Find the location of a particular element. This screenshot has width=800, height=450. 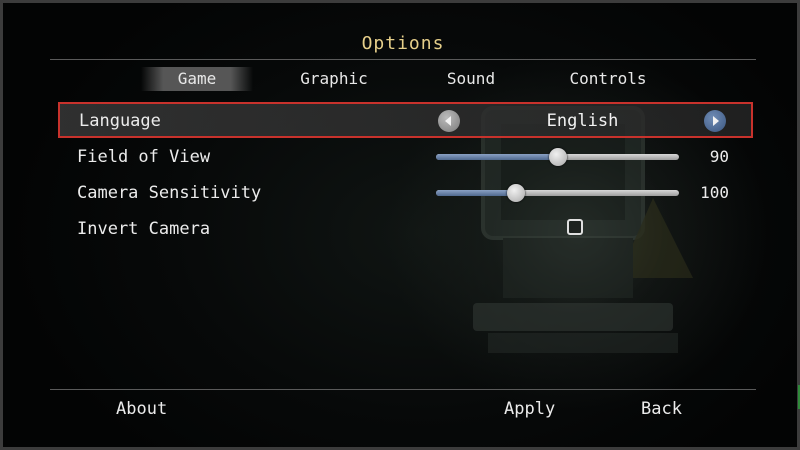

camera-sensitivity-slider-fill is located at coordinates (476, 193).